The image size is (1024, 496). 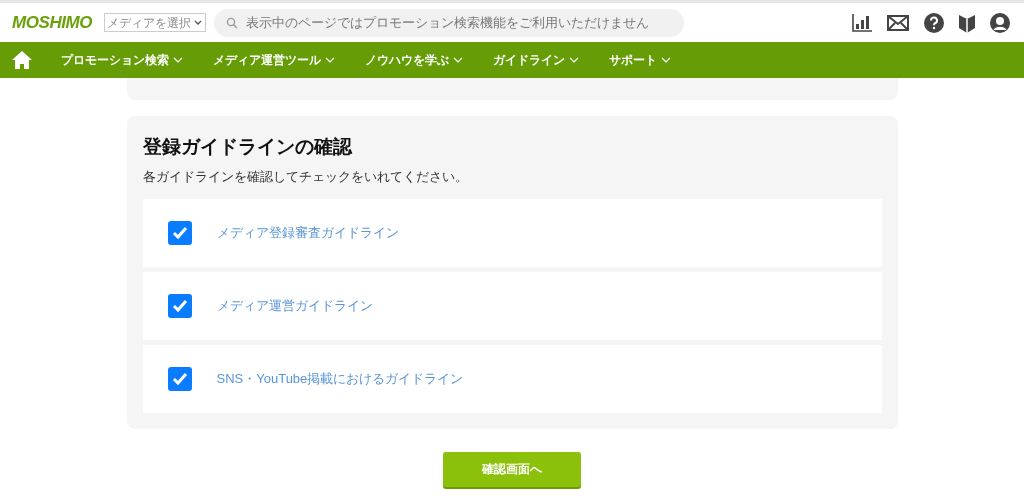 What do you see at coordinates (307, 232) in the screenshot?
I see `guideline-link: メディア登録審査ガイドライン` at bounding box center [307, 232].